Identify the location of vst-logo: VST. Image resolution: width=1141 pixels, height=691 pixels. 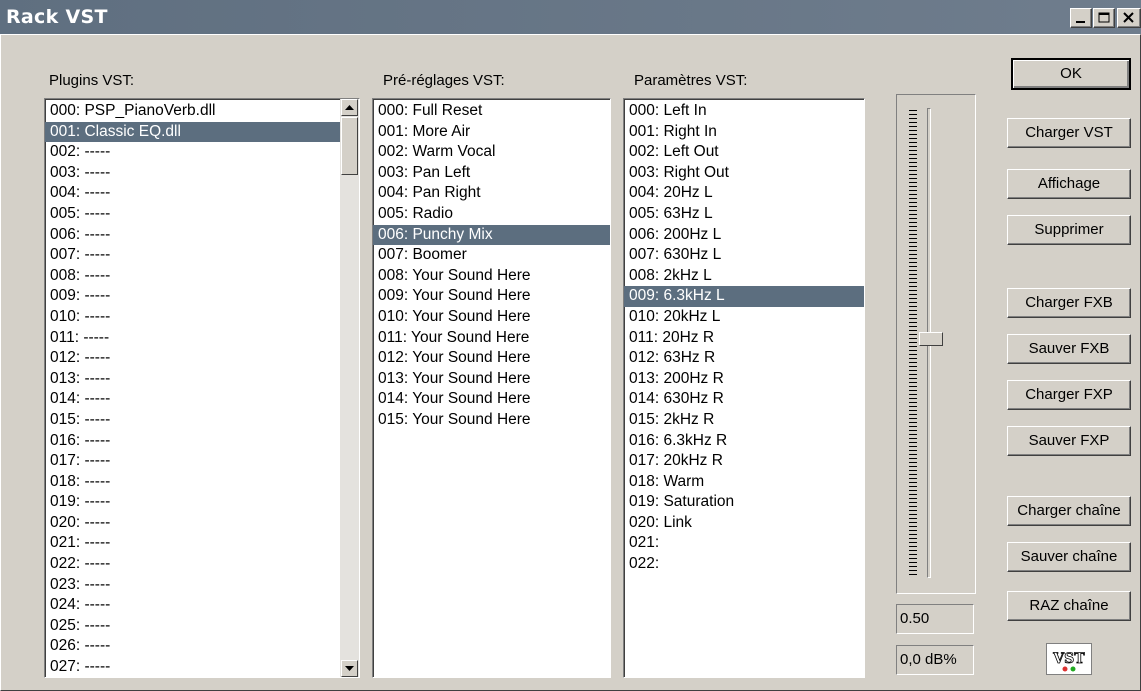
(1069, 659).